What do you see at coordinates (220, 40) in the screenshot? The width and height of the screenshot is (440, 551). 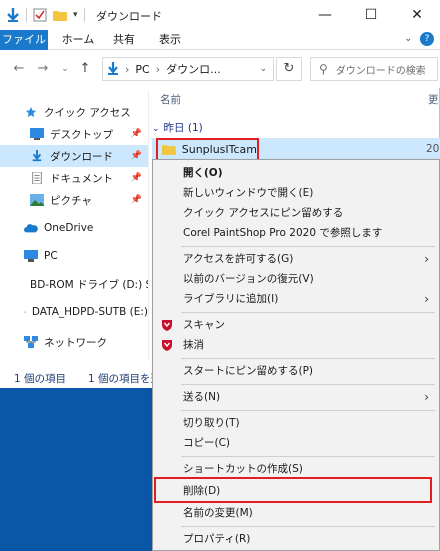 I see `ribbon-tabs: ファイル ホーム 共有 表示 ⌄ ?` at bounding box center [220, 40].